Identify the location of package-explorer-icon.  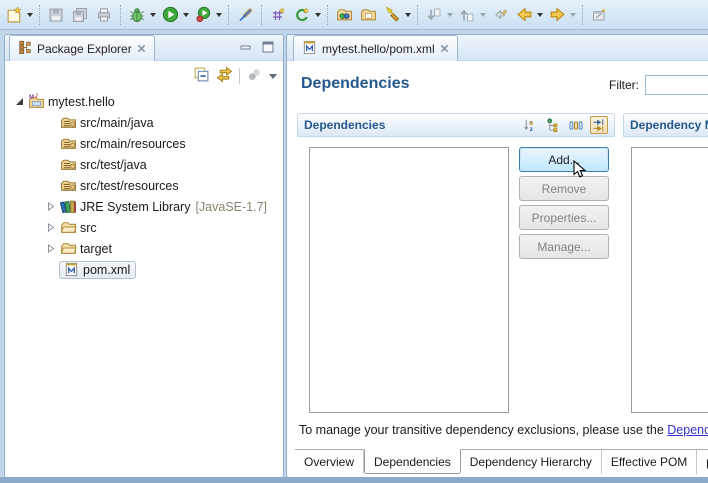
(25, 48).